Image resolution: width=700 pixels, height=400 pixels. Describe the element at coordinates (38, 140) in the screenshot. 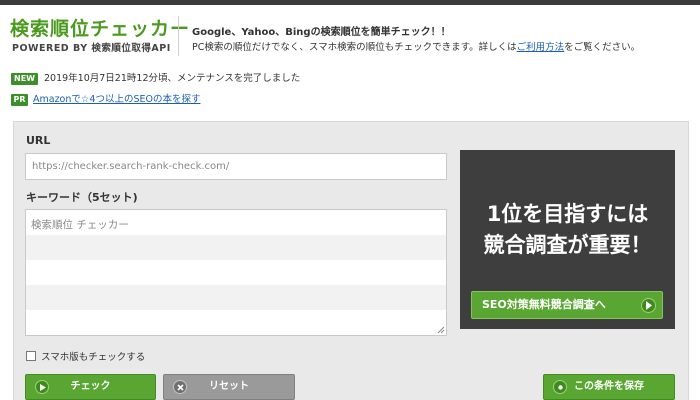

I see `url-label: URL` at that location.